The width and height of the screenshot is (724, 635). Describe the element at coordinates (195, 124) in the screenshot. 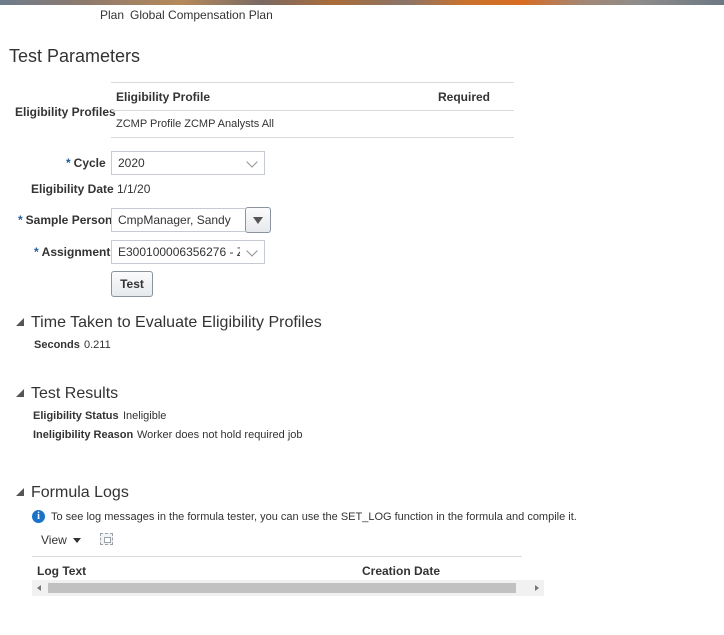

I see `profile-name-cell: ZCMP Profile ZCMP Analysts All` at that location.